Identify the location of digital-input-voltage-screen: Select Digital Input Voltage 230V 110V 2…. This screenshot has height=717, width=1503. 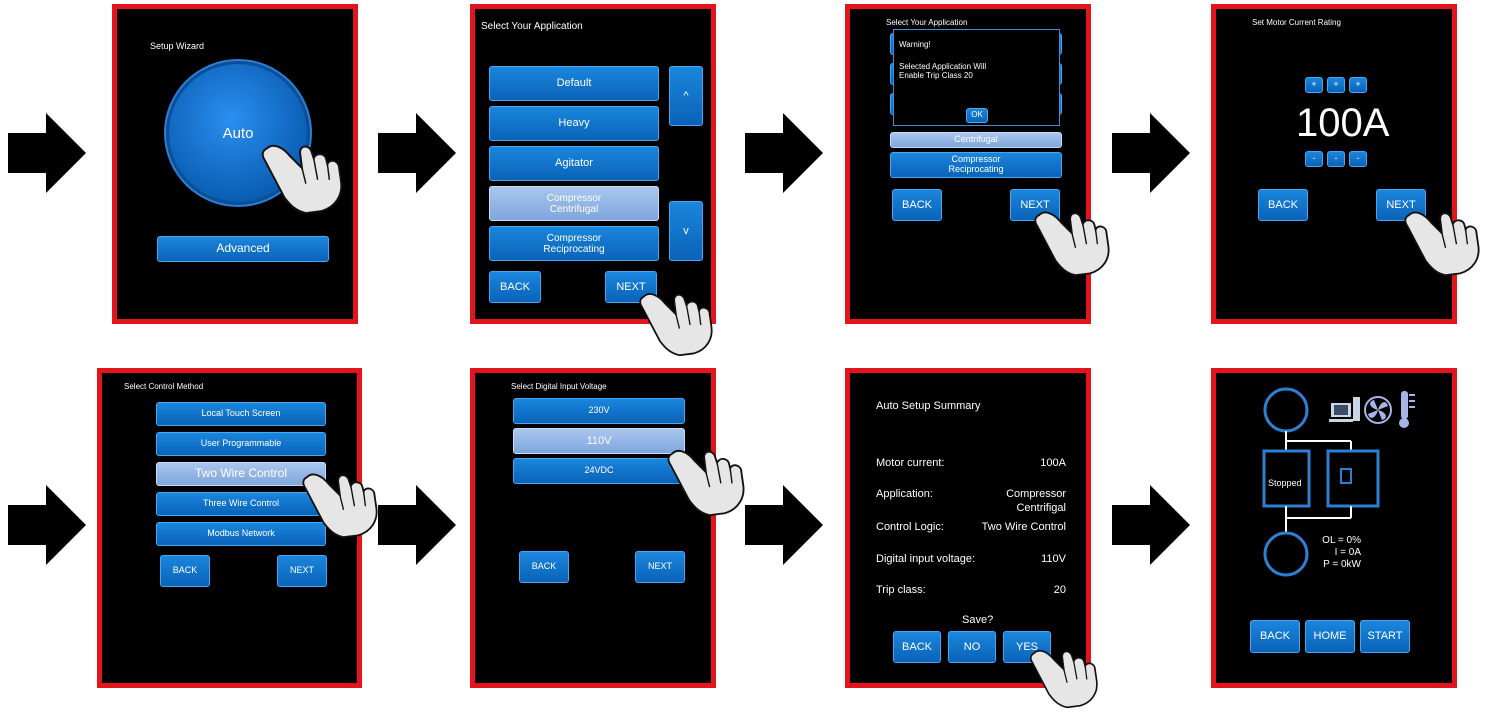
(593, 528).